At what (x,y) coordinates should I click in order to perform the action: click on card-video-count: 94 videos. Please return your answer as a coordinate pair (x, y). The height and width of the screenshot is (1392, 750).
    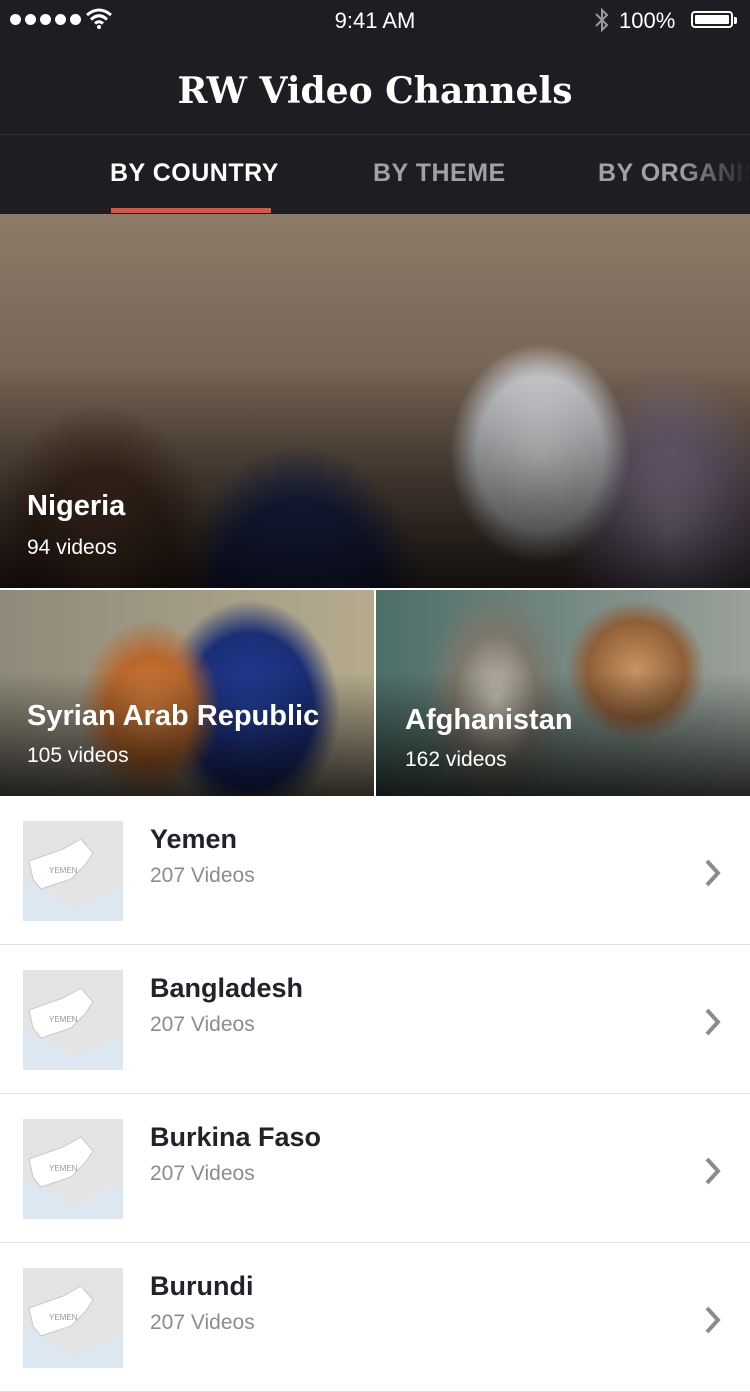
    Looking at the image, I should click on (72, 547).